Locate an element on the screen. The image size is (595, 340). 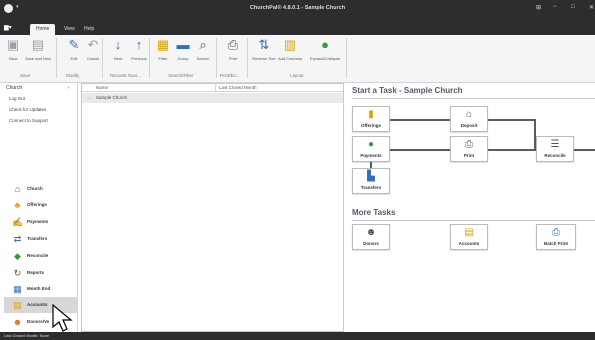
sidebar-item-payments: ✍ Payments is located at coordinates (41, 222).